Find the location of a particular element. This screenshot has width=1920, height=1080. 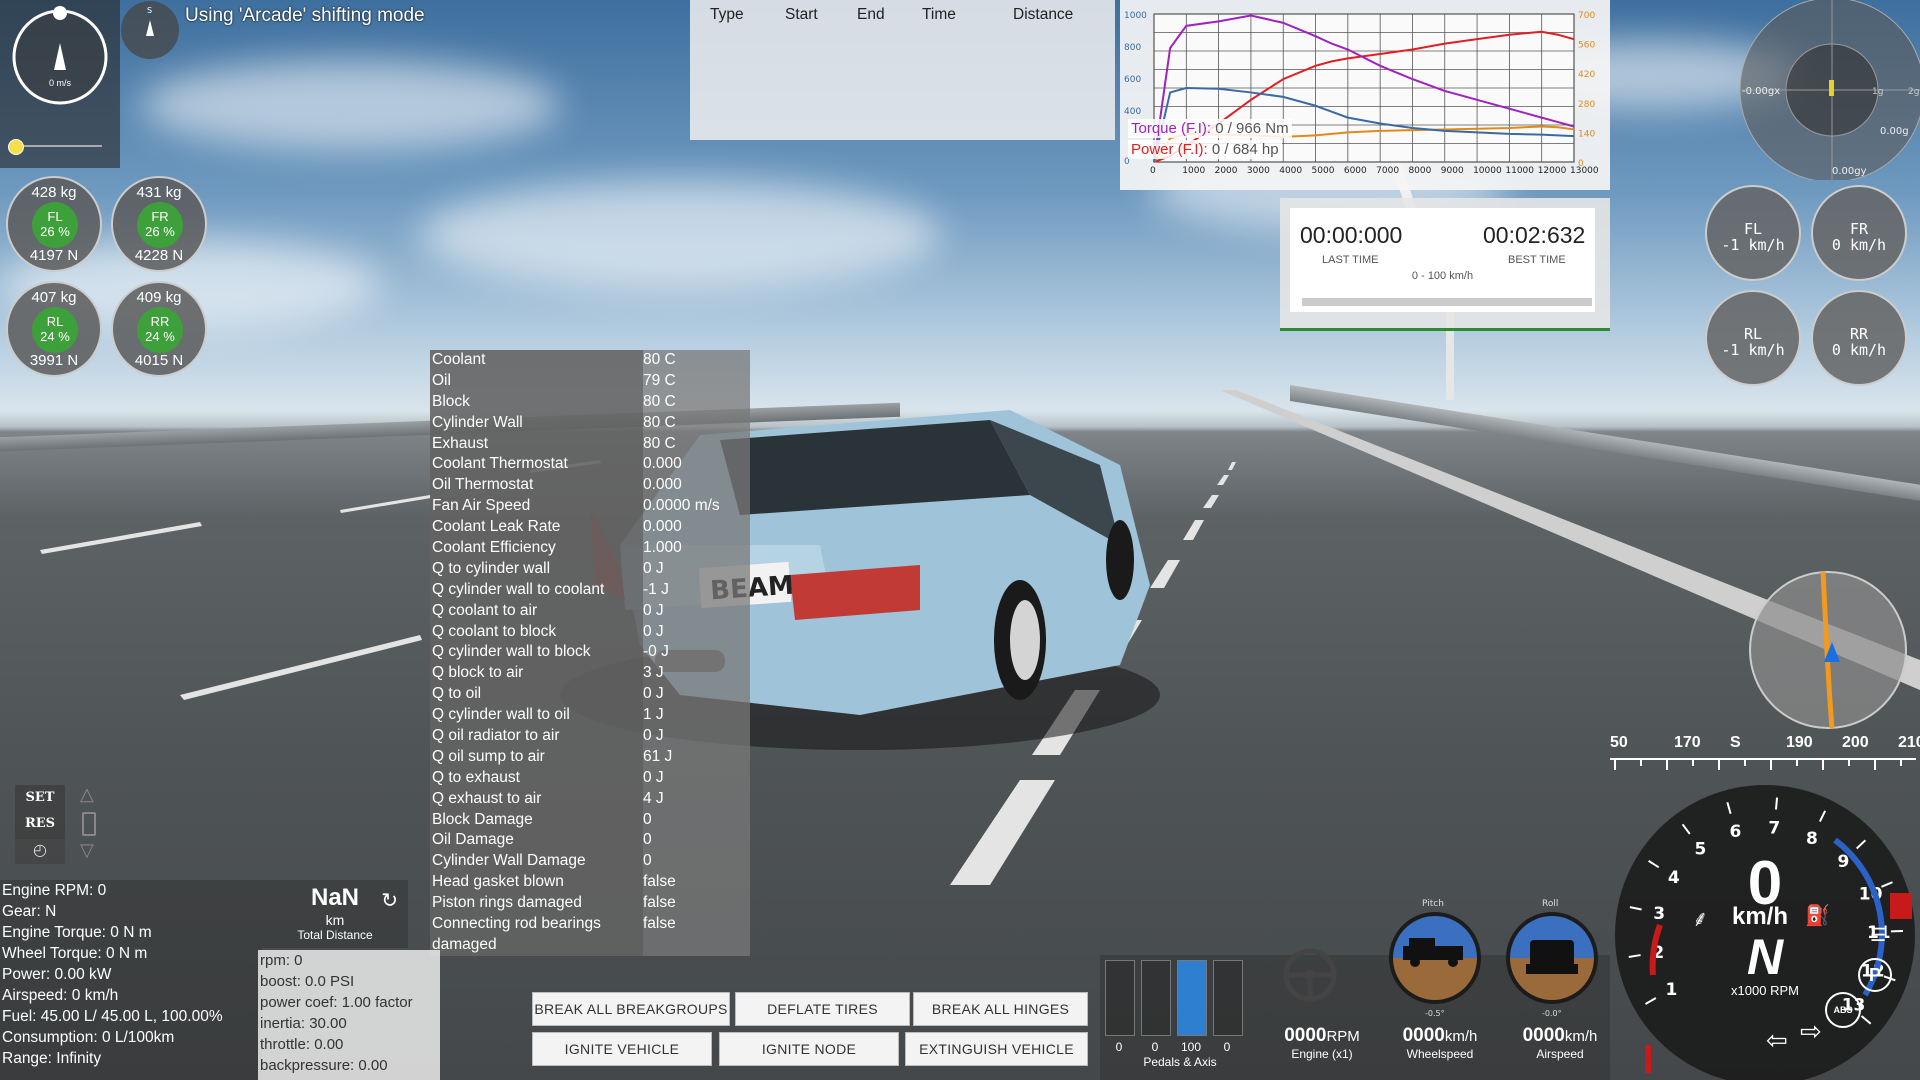

thermal-value: 1.000 is located at coordinates (662, 548).